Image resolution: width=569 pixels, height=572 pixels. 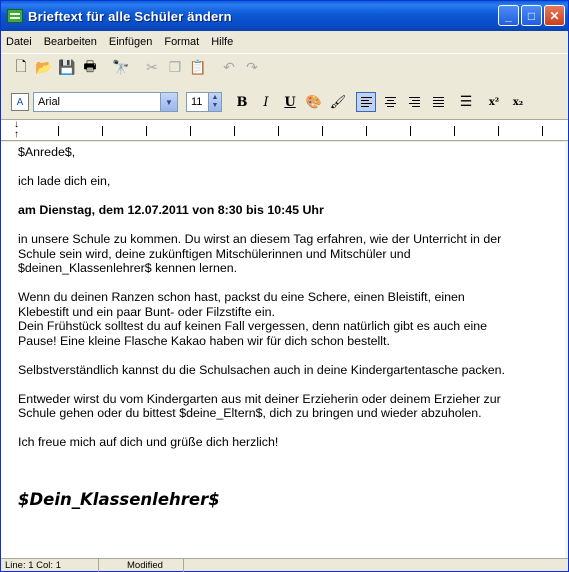 I want to click on bold-button: B, so click(x=242, y=102).